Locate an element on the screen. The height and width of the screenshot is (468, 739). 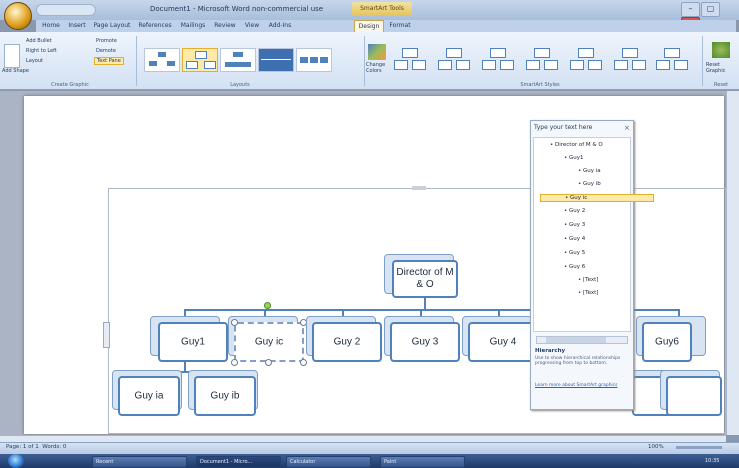
start-button is located at coordinates (16, 461).